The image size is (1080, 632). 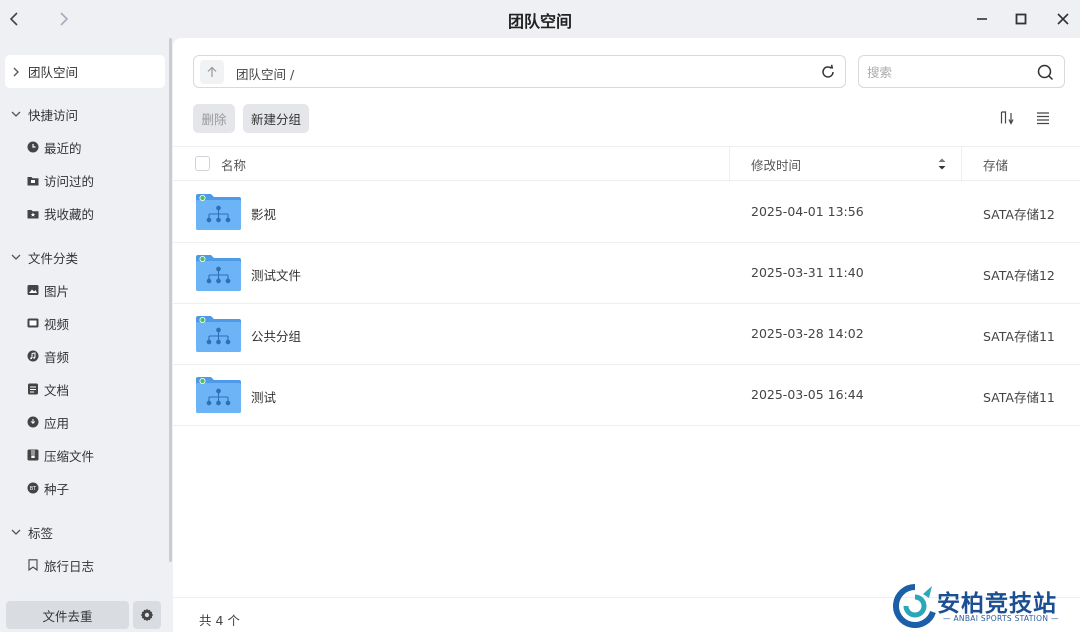 I want to click on minimize-button, so click(x=982, y=19).